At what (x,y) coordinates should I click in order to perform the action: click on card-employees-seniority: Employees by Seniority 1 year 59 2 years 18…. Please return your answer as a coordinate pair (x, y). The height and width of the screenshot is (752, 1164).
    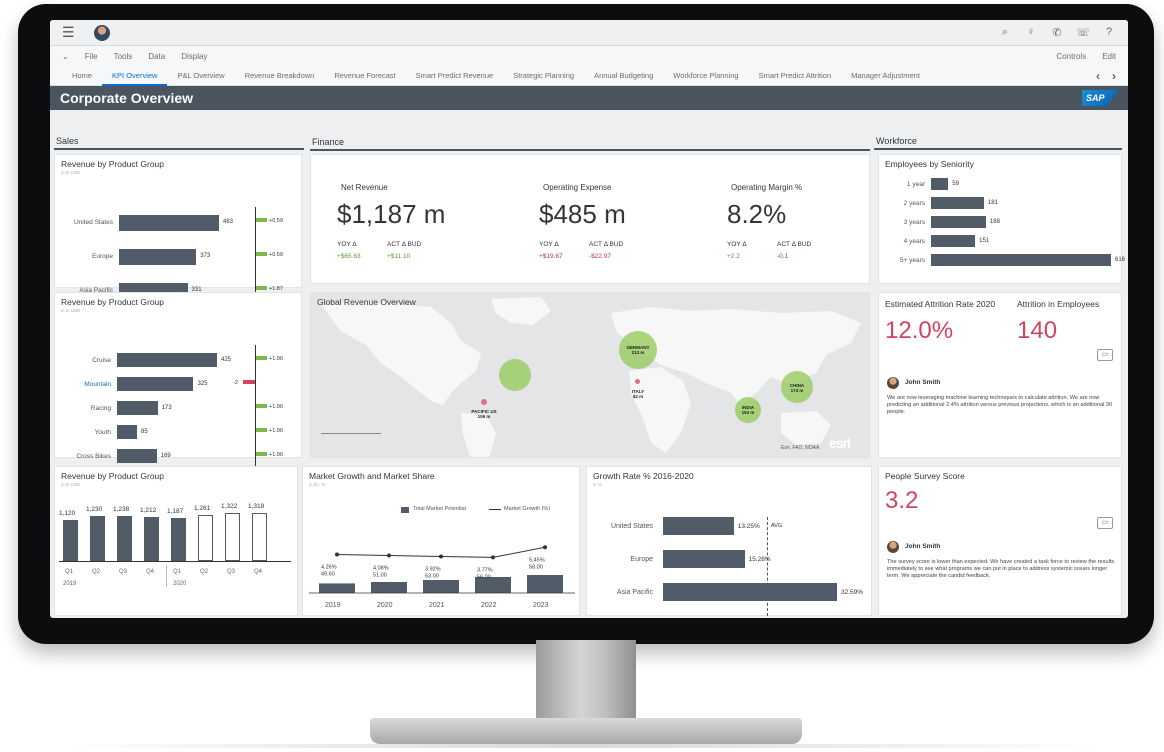
    Looking at the image, I should click on (1001, 219).